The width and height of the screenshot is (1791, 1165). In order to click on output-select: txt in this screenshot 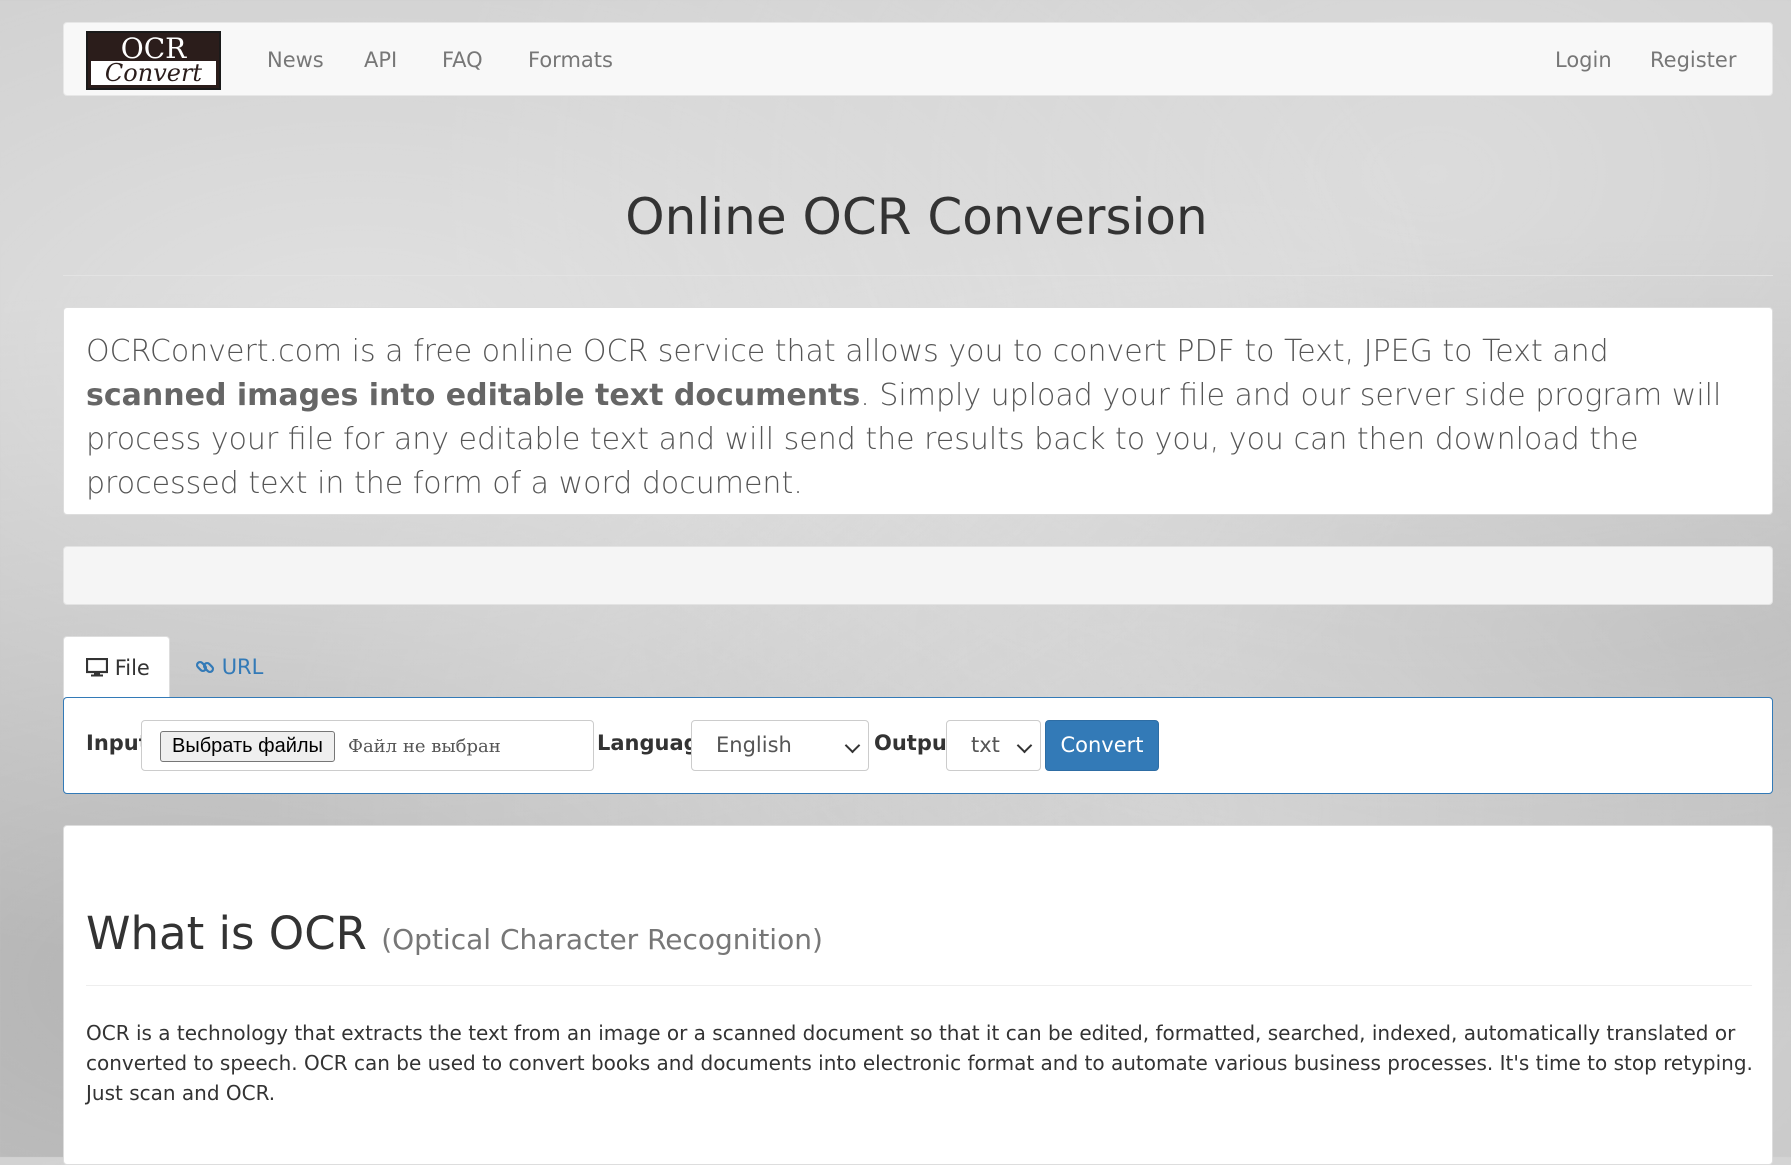, I will do `click(993, 745)`.